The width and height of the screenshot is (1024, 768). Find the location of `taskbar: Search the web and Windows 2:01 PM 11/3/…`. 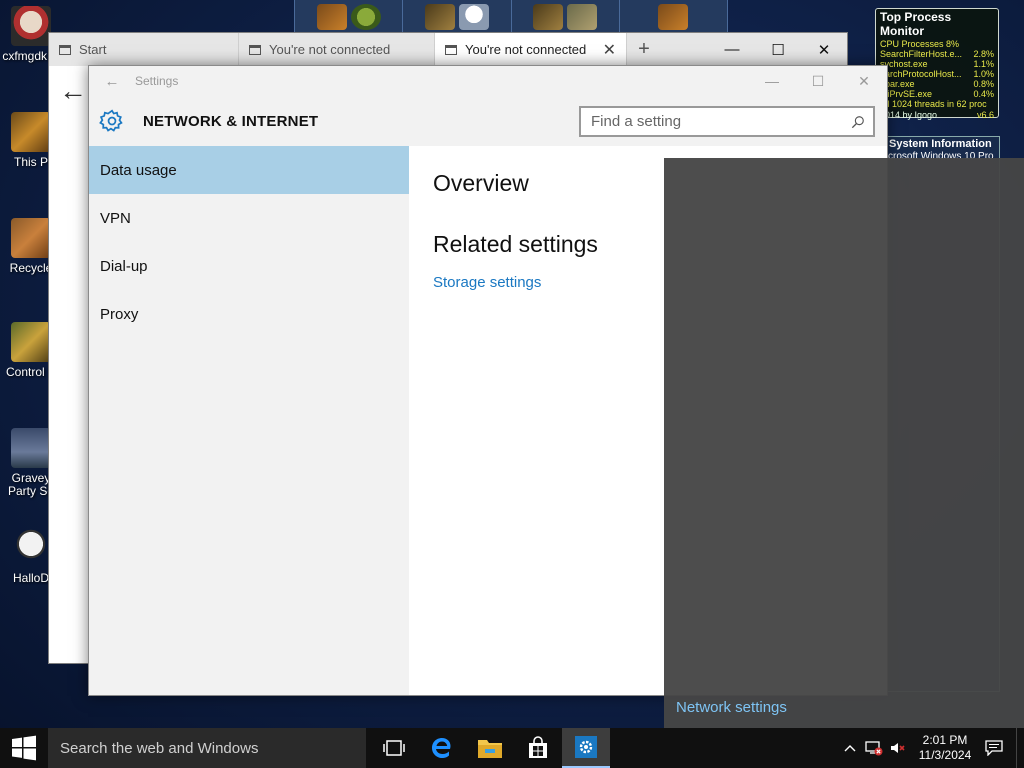

taskbar: Search the web and Windows 2:01 PM 11/3/… is located at coordinates (512, 748).